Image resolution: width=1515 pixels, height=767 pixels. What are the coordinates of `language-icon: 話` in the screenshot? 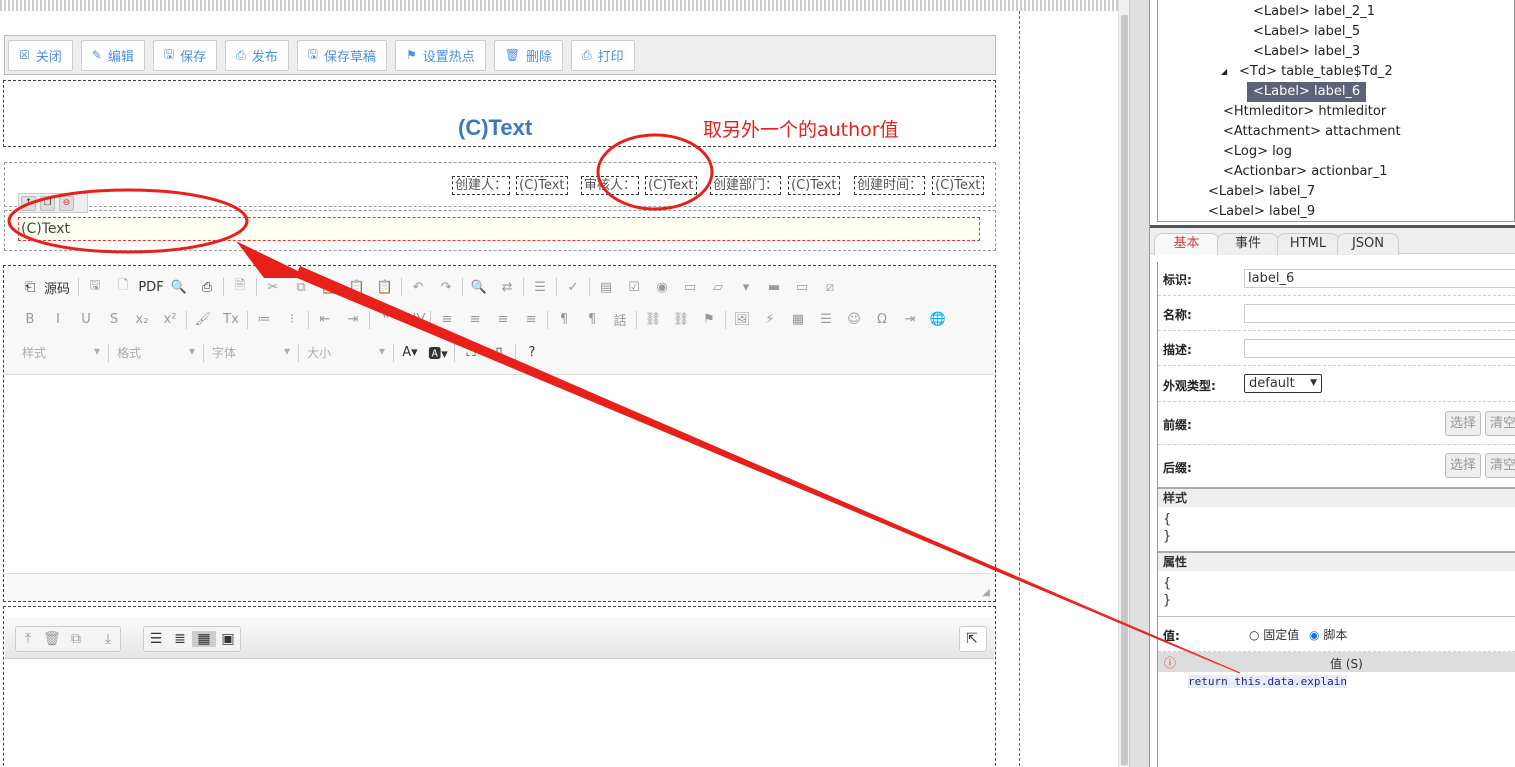 It's located at (620, 319).